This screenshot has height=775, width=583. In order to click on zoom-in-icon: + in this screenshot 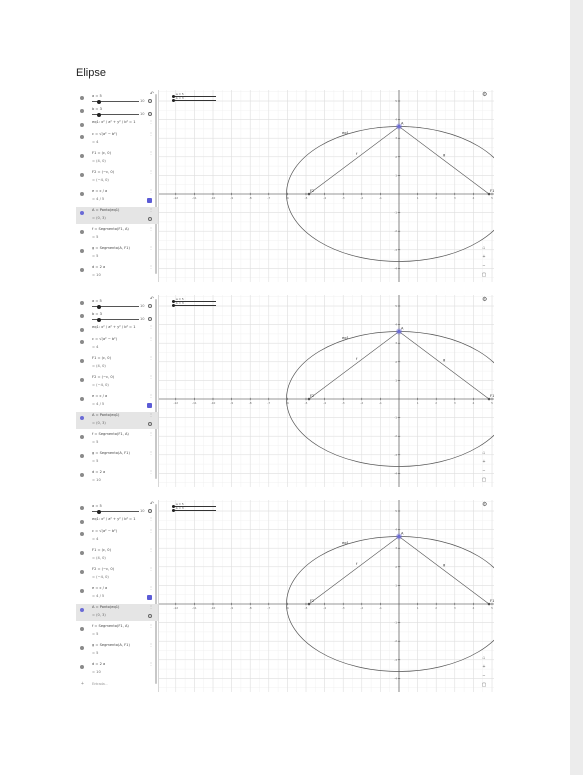, I will do `click(484, 462)`.